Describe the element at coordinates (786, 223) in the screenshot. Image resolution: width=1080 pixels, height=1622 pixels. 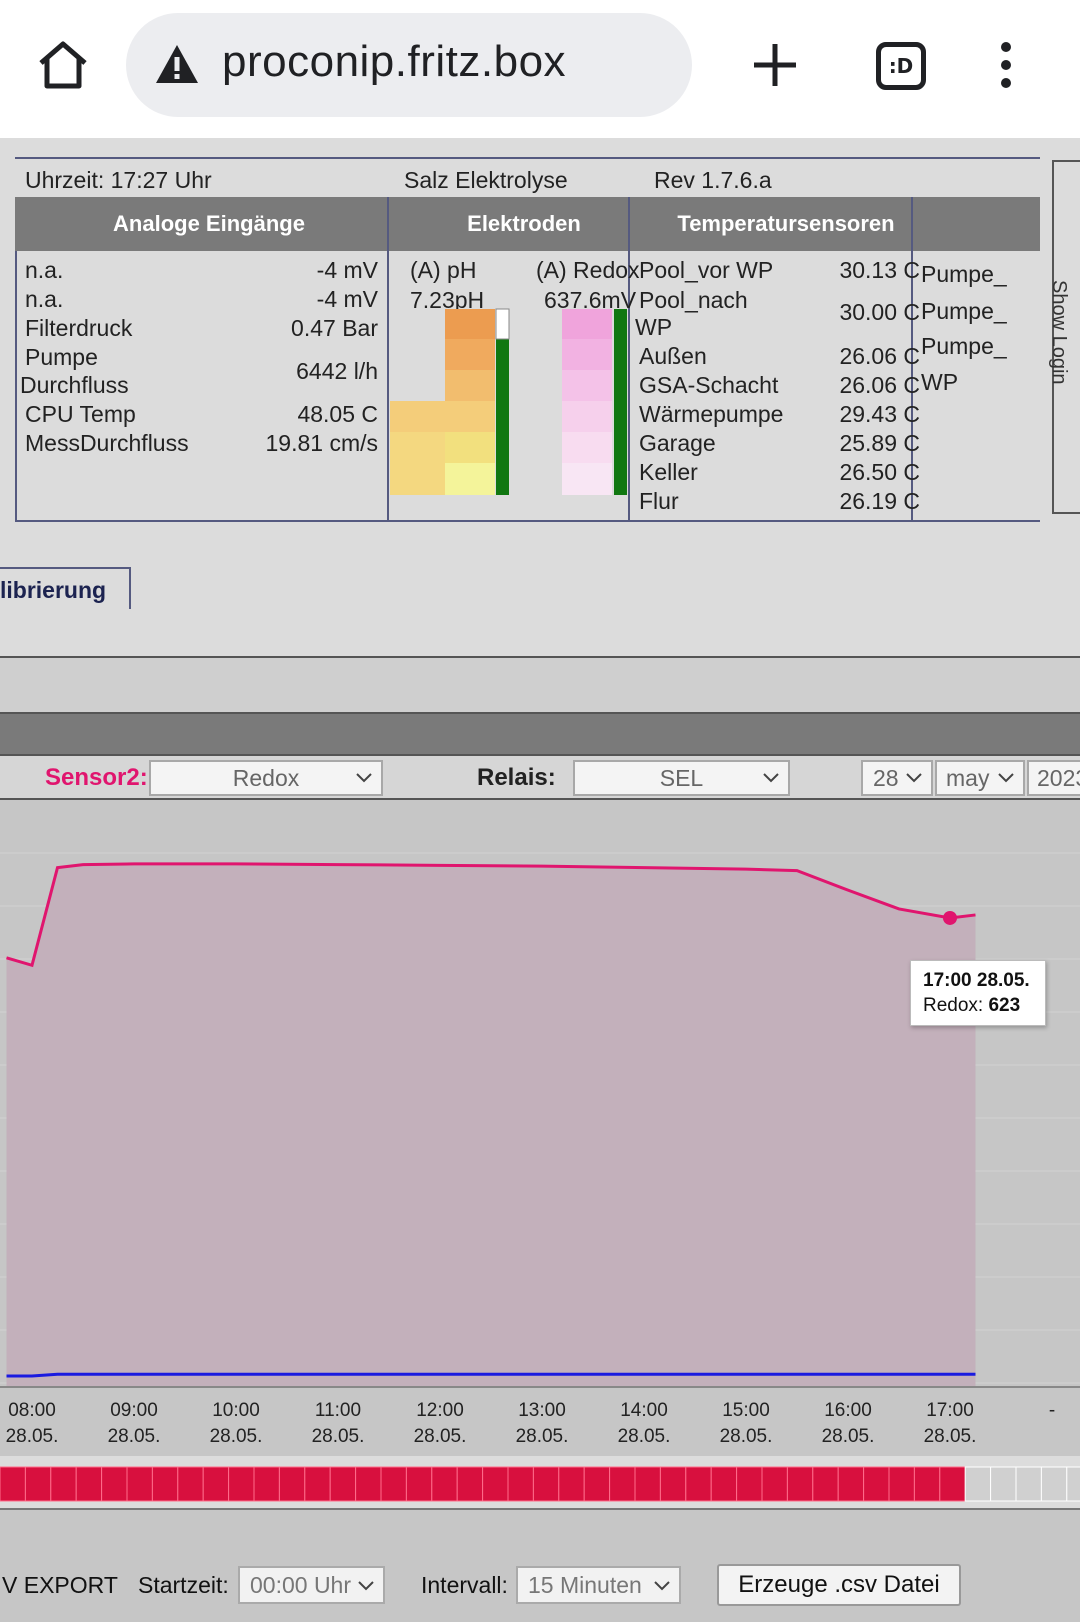
I see `temps-header: Temperatursensoren` at that location.